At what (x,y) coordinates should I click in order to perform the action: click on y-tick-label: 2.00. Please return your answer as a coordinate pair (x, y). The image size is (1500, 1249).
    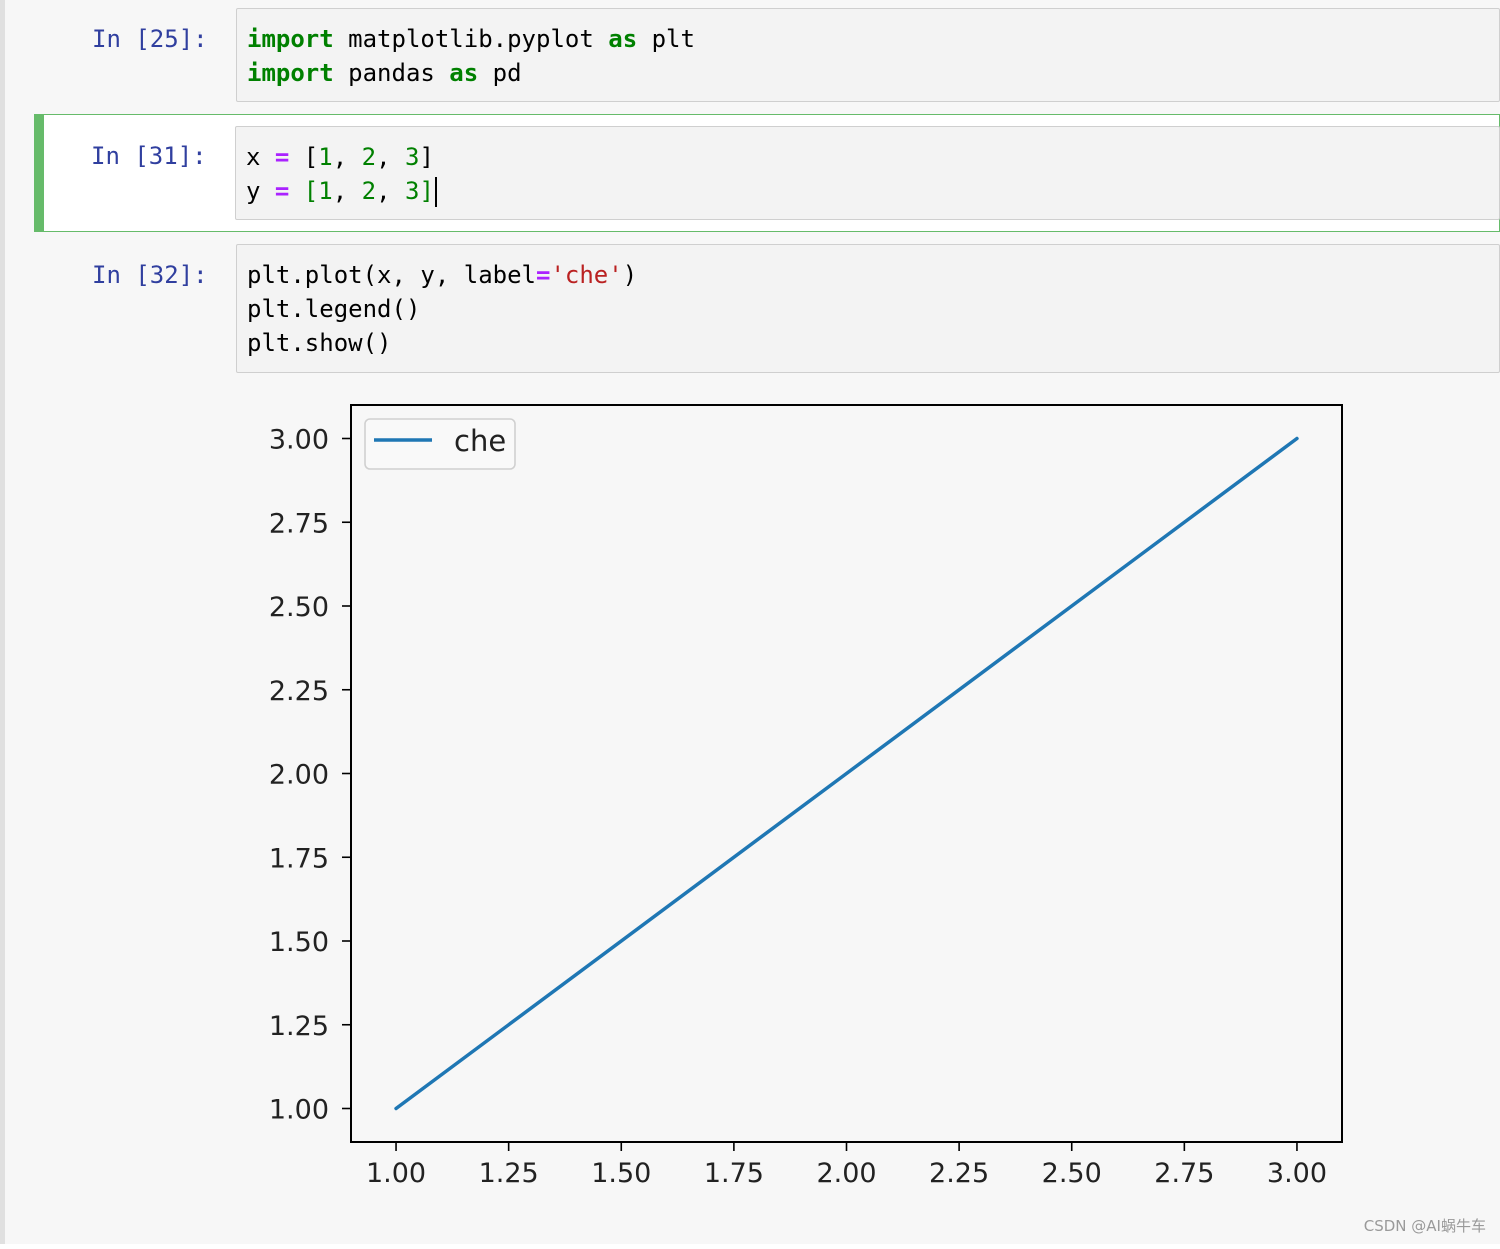
    Looking at the image, I should click on (299, 775).